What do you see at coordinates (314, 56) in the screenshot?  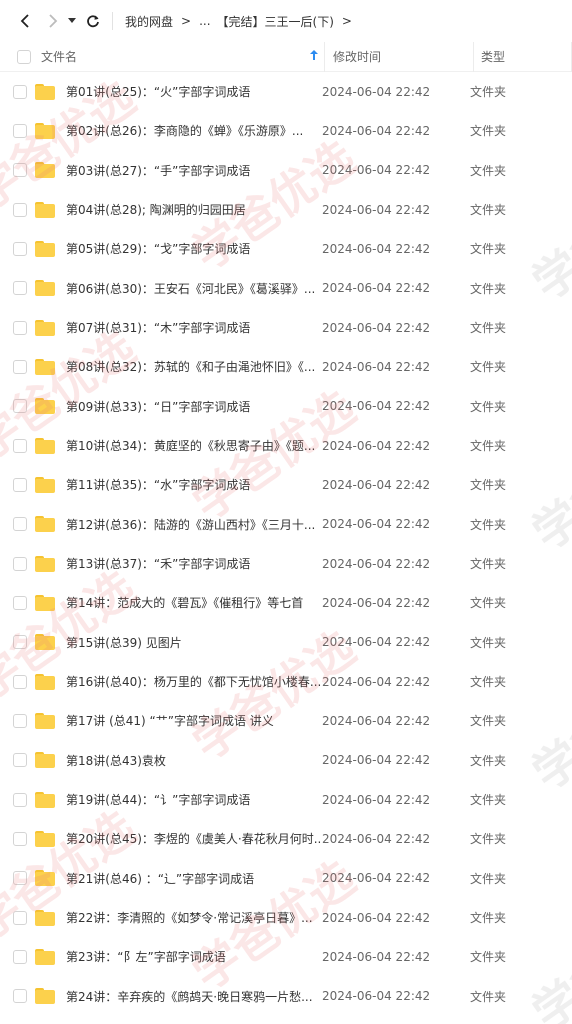 I see `sort-ascending-icon` at bounding box center [314, 56].